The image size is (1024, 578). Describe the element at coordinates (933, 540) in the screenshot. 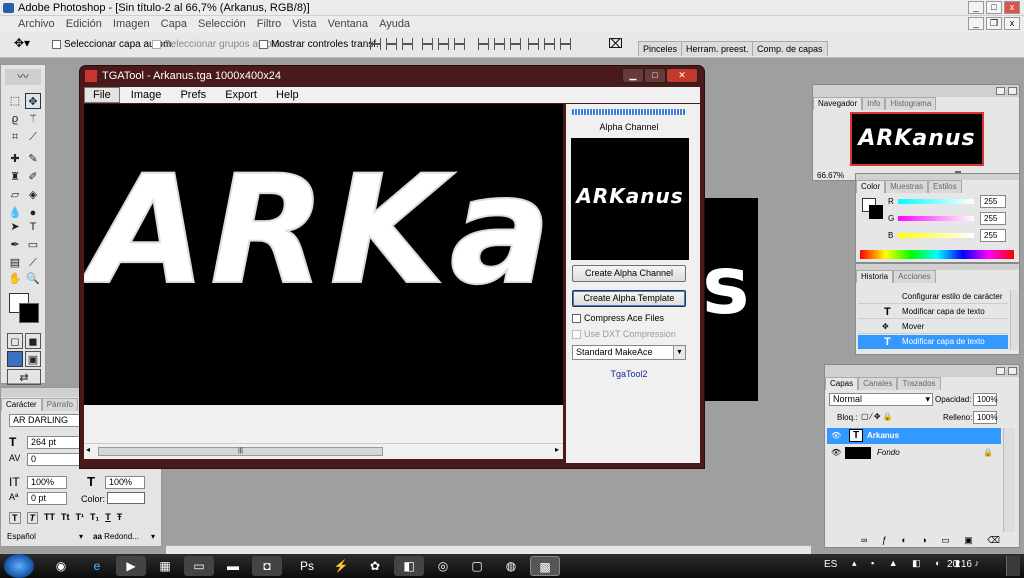

I see `layer-buttons: ∞ ƒ ◐ ◑ ▭ ▣ ⌫` at that location.